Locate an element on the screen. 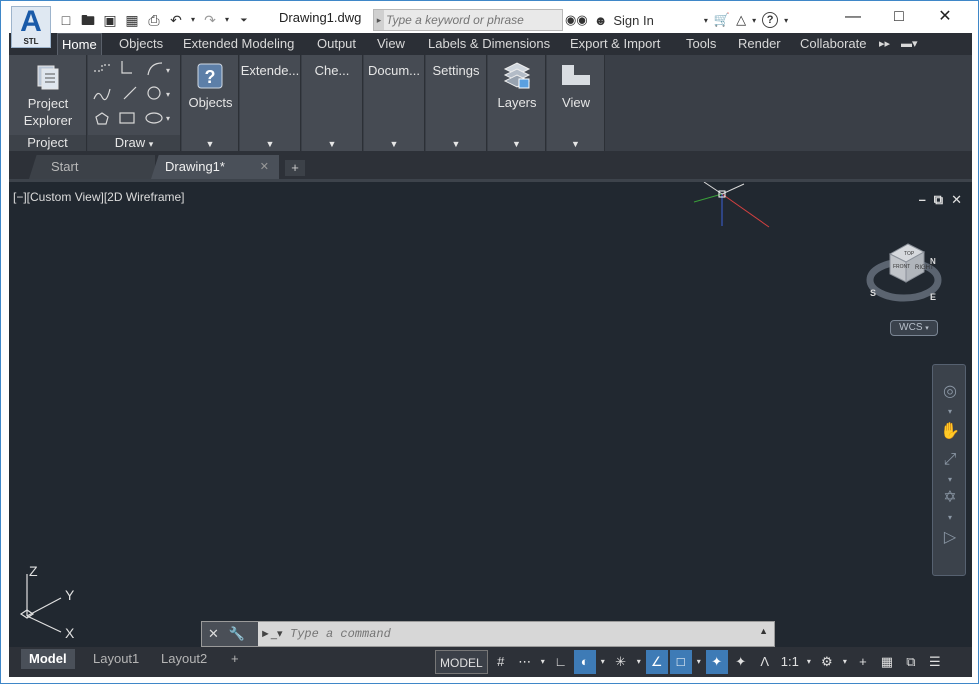 This screenshot has height=684, width=979. layout-tab-model: Model is located at coordinates (48, 659).